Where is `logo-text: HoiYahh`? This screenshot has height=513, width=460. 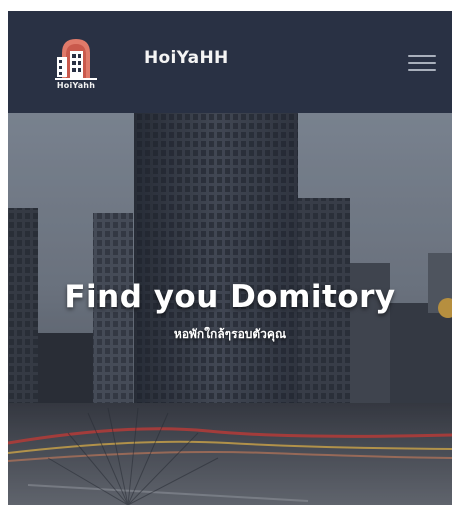
logo-text: HoiYahh is located at coordinates (76, 85).